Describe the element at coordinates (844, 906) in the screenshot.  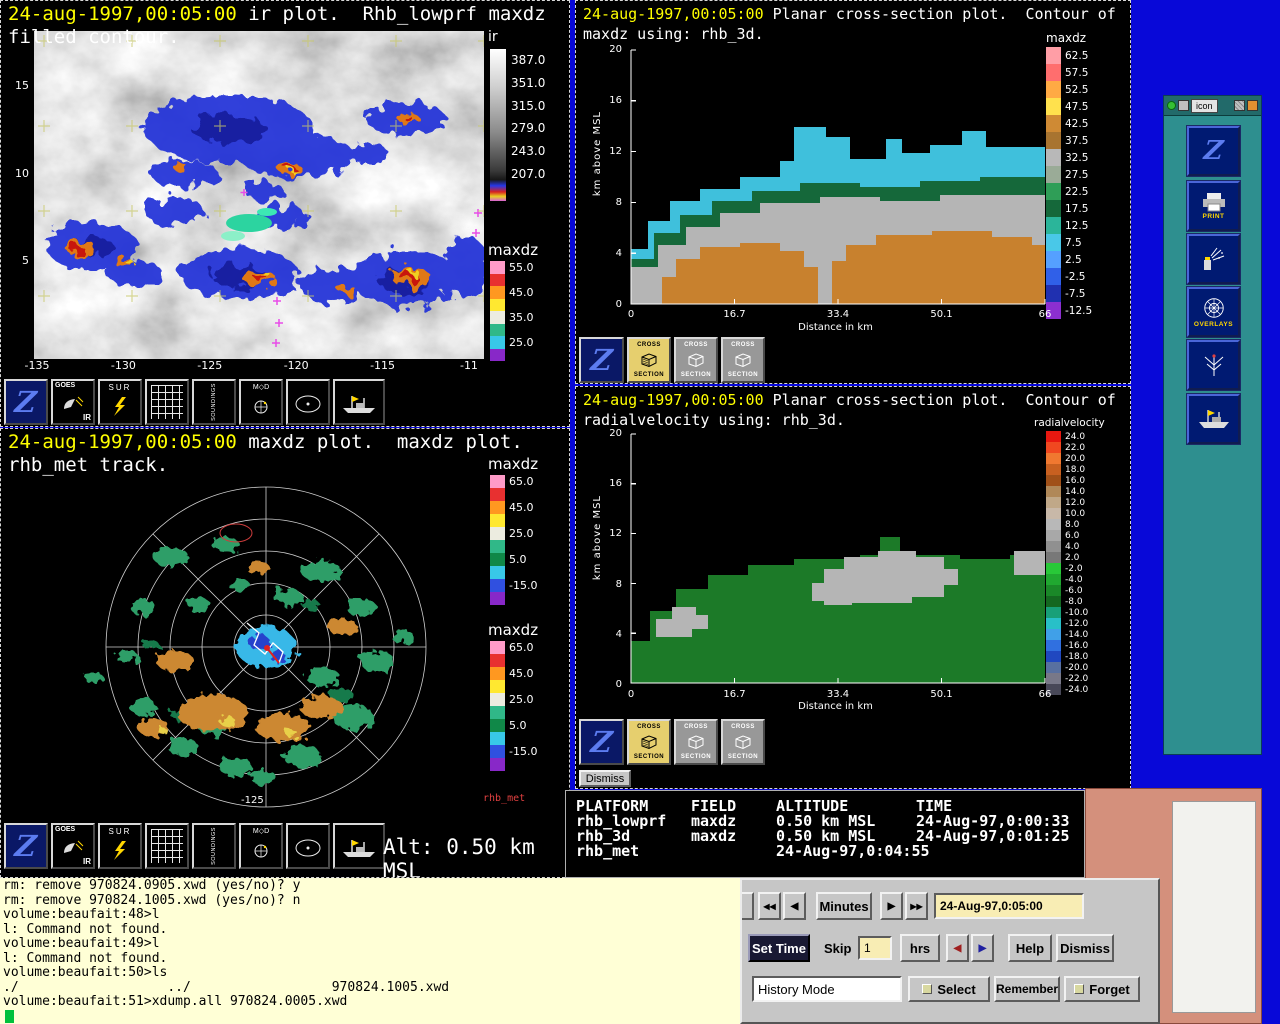
I see `minutes-button: Minutes` at that location.